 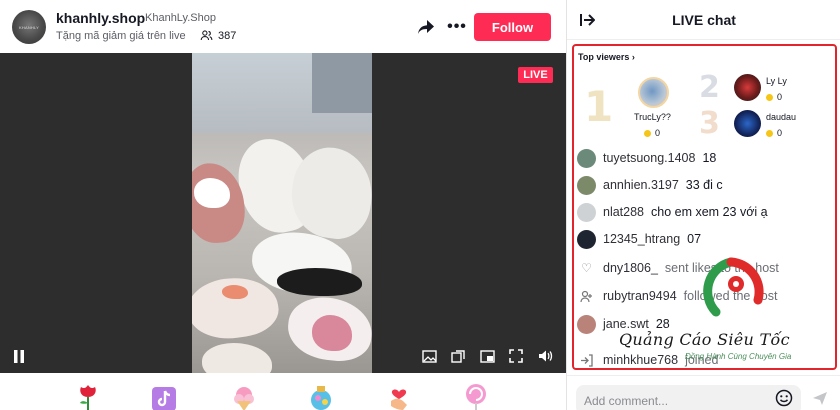 I want to click on watermark-subtitle: Đồng Hành Cùng Chuyên Gia, so click(x=738, y=356).